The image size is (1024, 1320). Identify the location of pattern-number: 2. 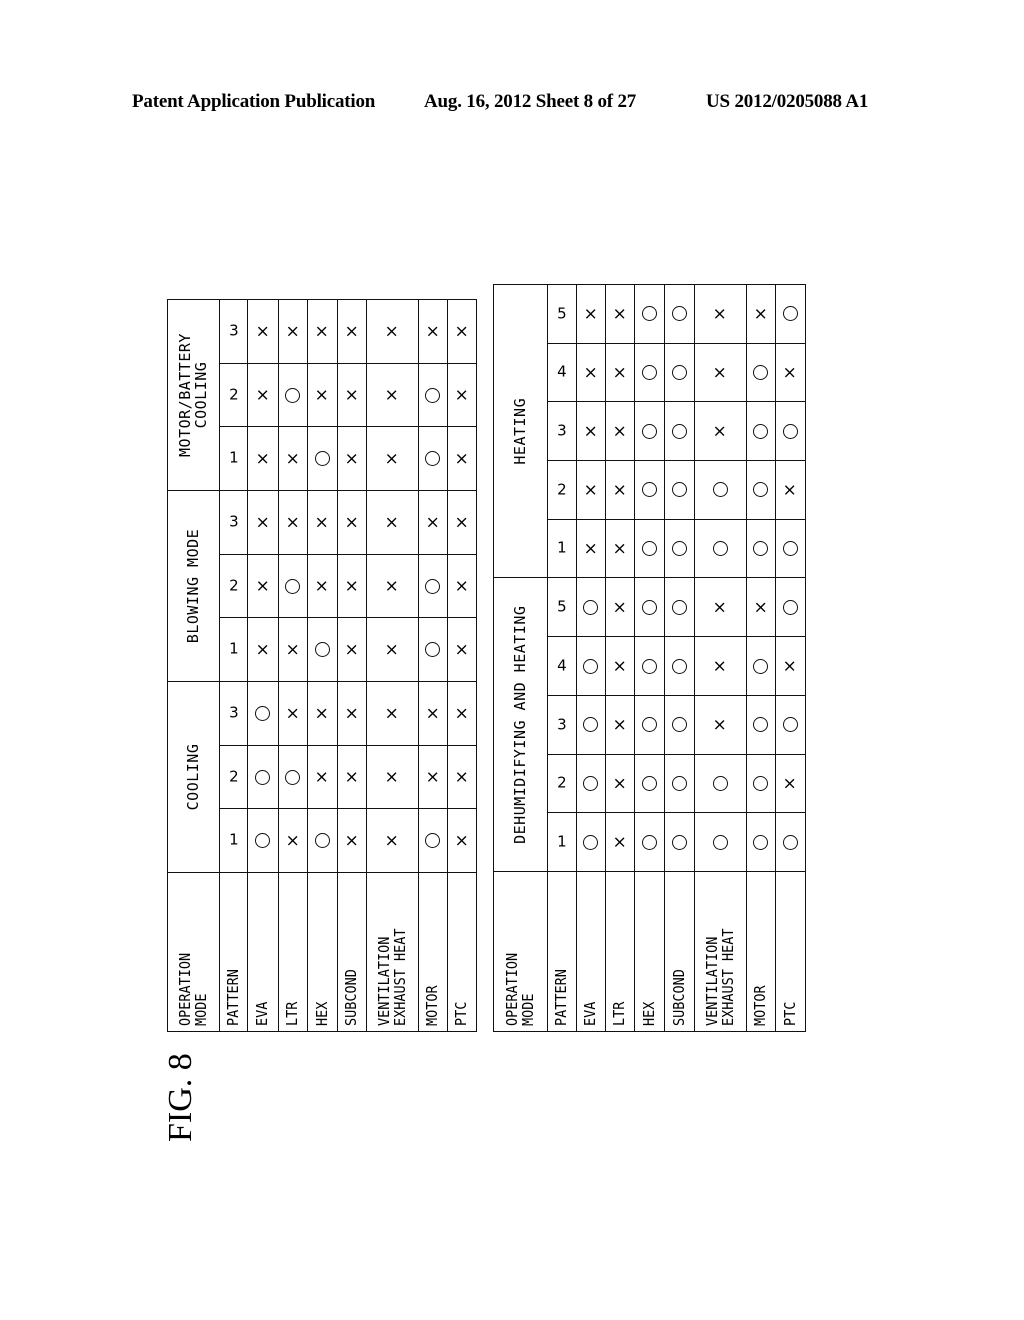
(233, 586).